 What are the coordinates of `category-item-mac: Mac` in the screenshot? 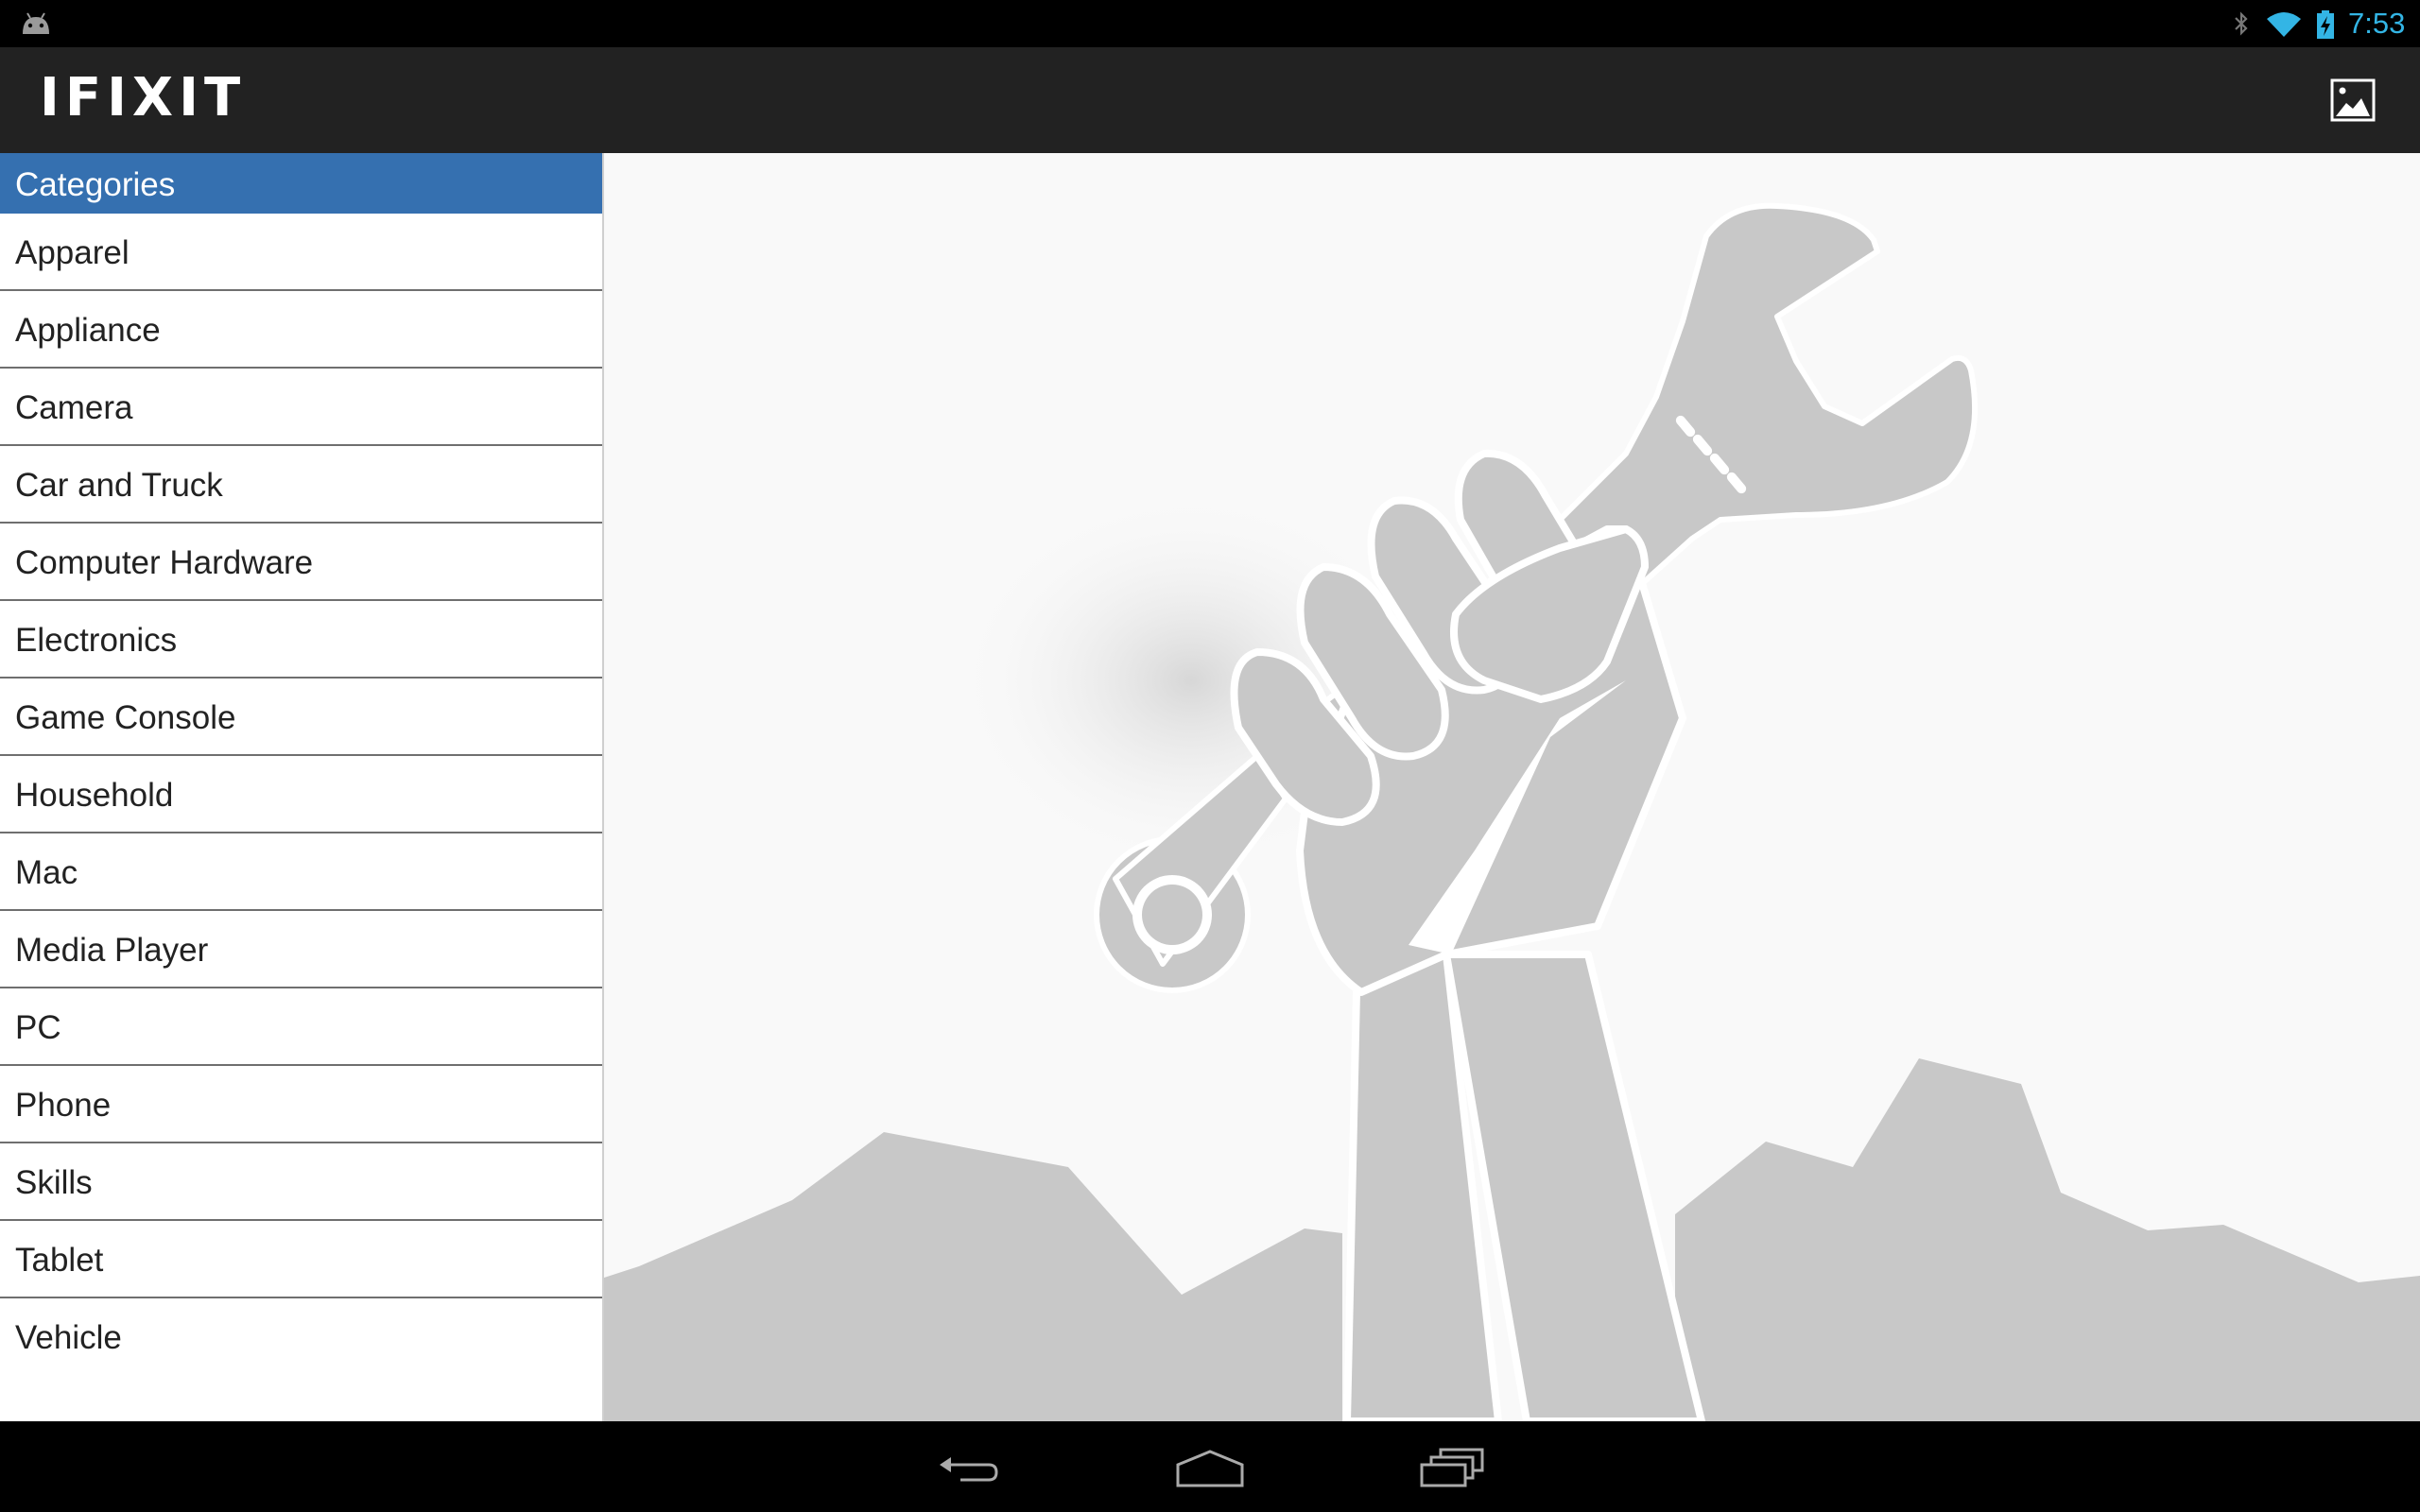 It's located at (301, 872).